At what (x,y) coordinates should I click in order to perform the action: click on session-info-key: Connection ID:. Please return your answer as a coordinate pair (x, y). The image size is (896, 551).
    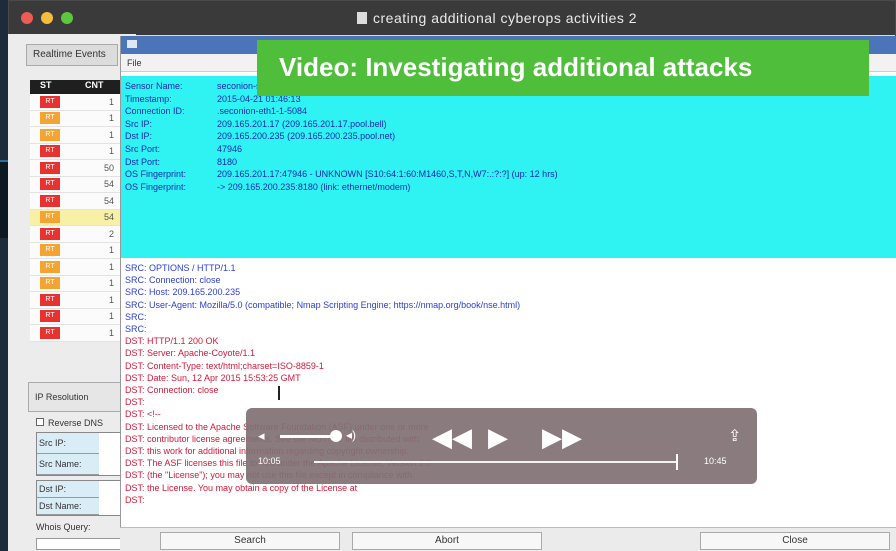
    Looking at the image, I should click on (155, 111).